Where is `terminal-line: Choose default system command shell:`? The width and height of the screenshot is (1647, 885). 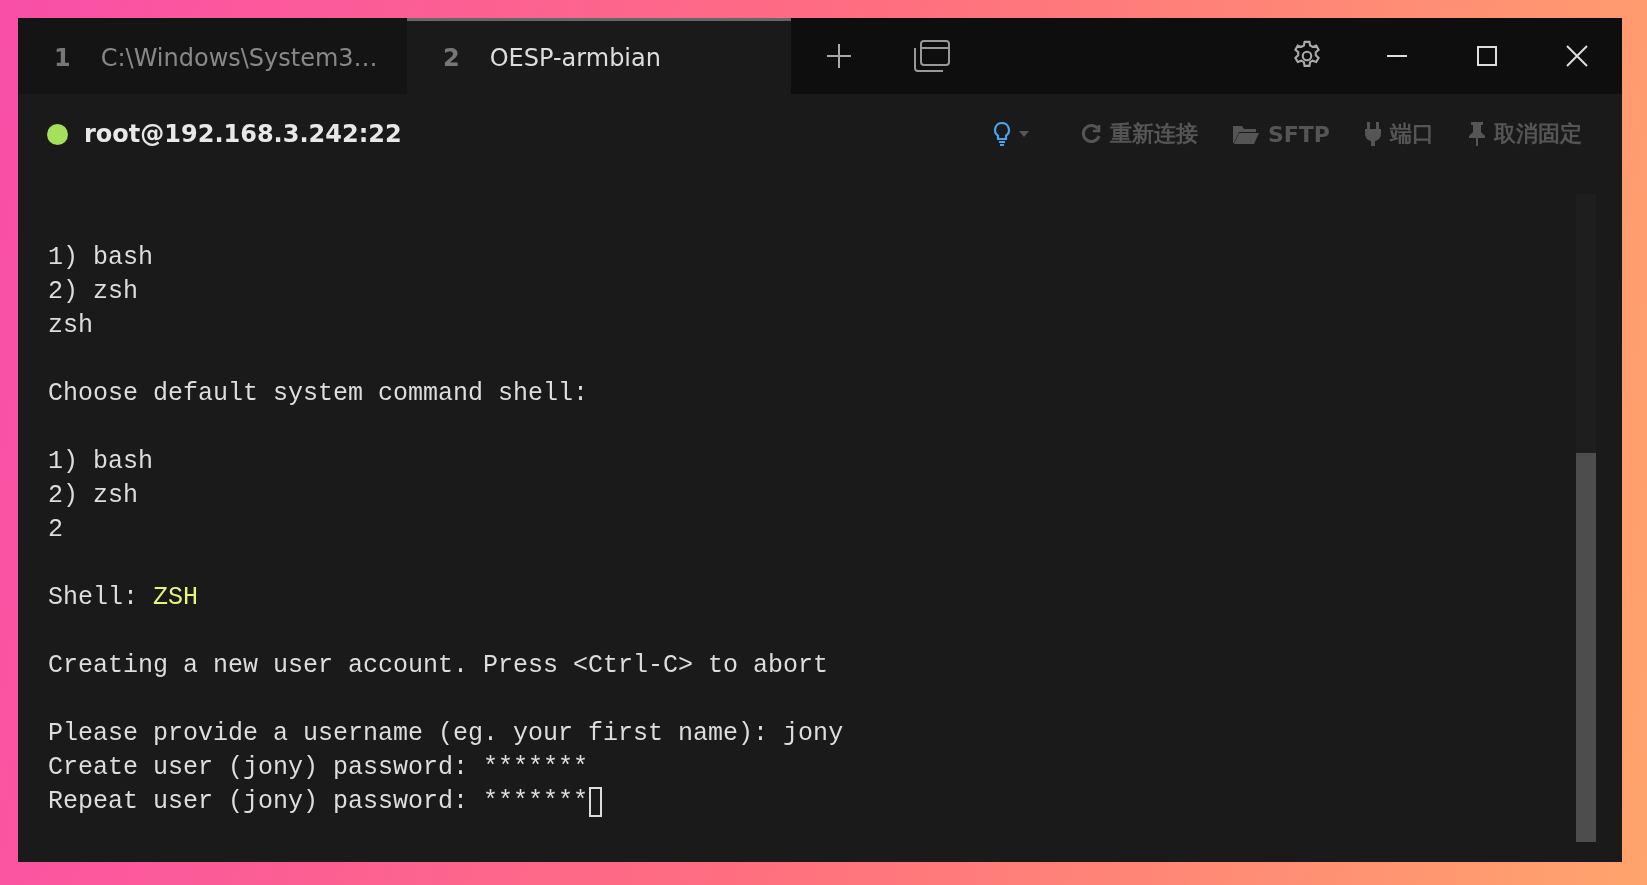
terminal-line: Choose default system command shell: is located at coordinates (318, 394).